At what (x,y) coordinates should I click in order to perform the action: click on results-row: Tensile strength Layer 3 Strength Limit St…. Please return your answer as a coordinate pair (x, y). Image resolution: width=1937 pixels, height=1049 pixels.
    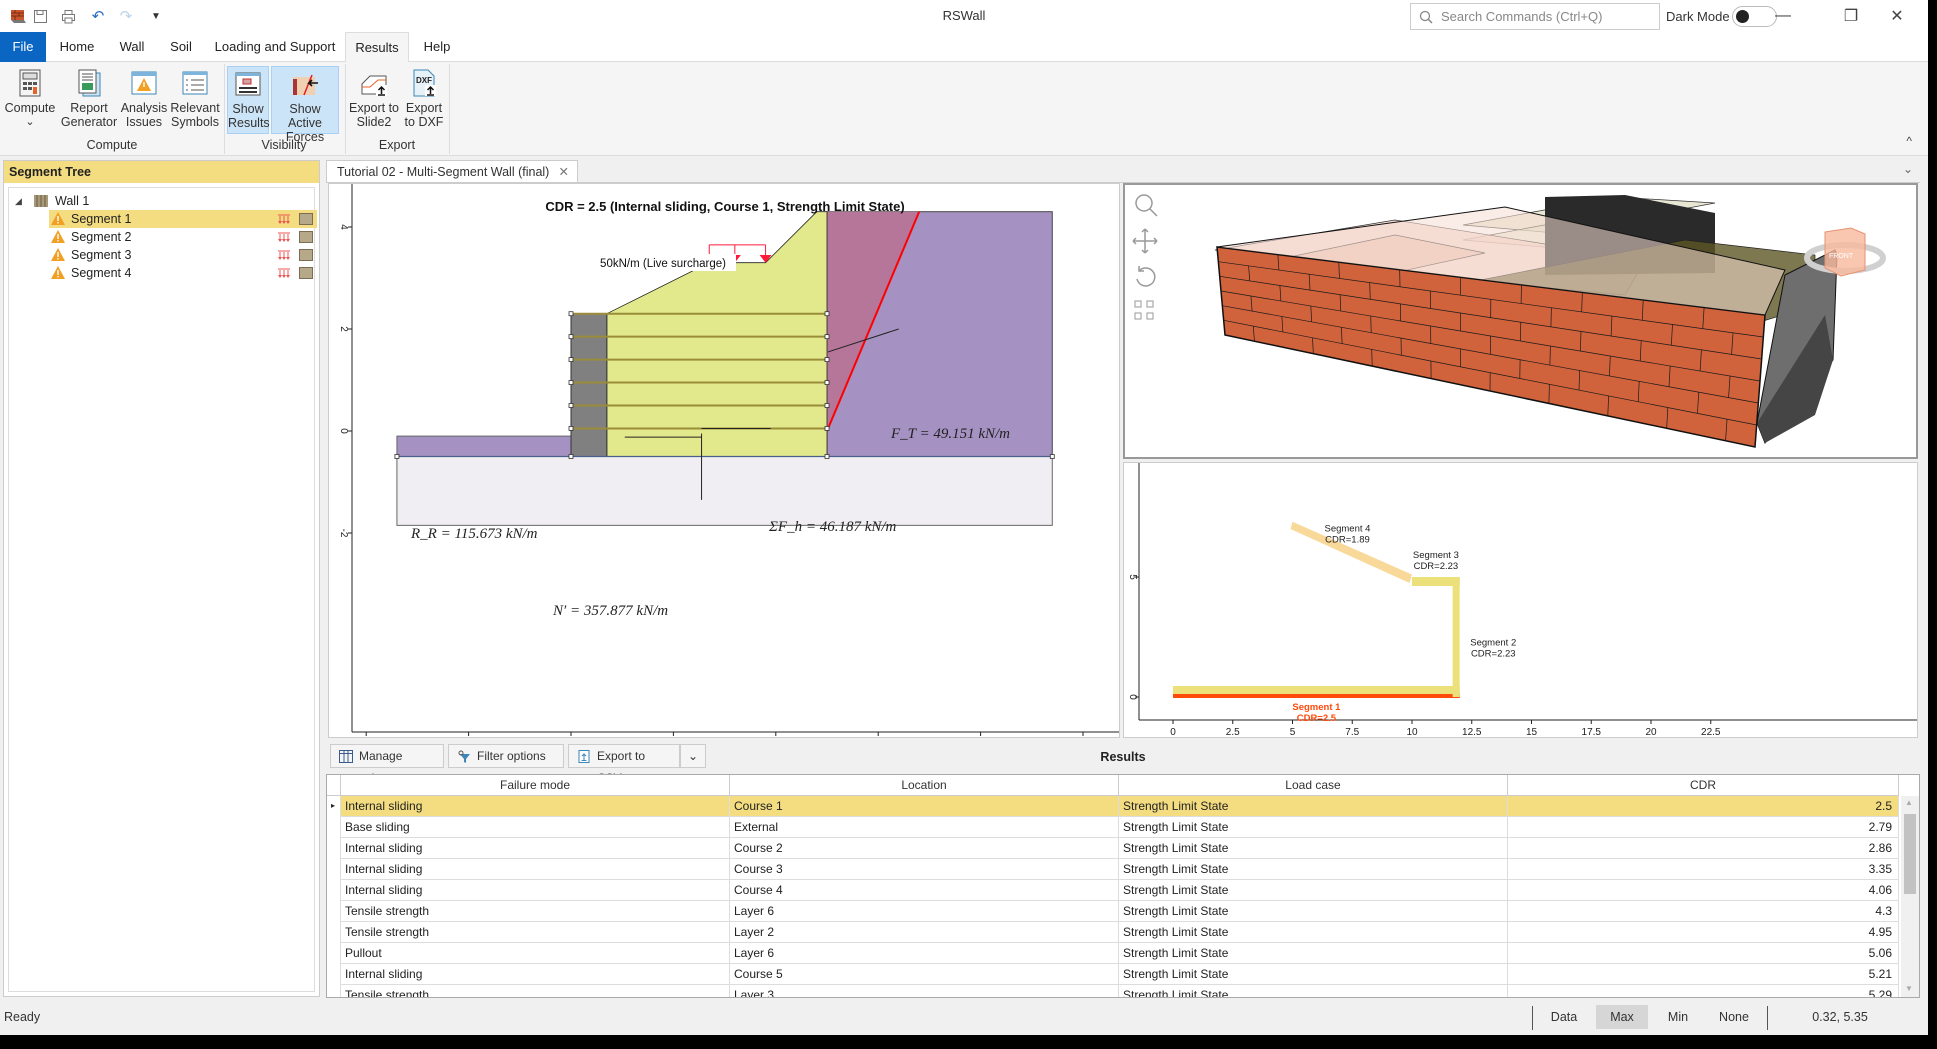
    Looking at the image, I should click on (1113, 991).